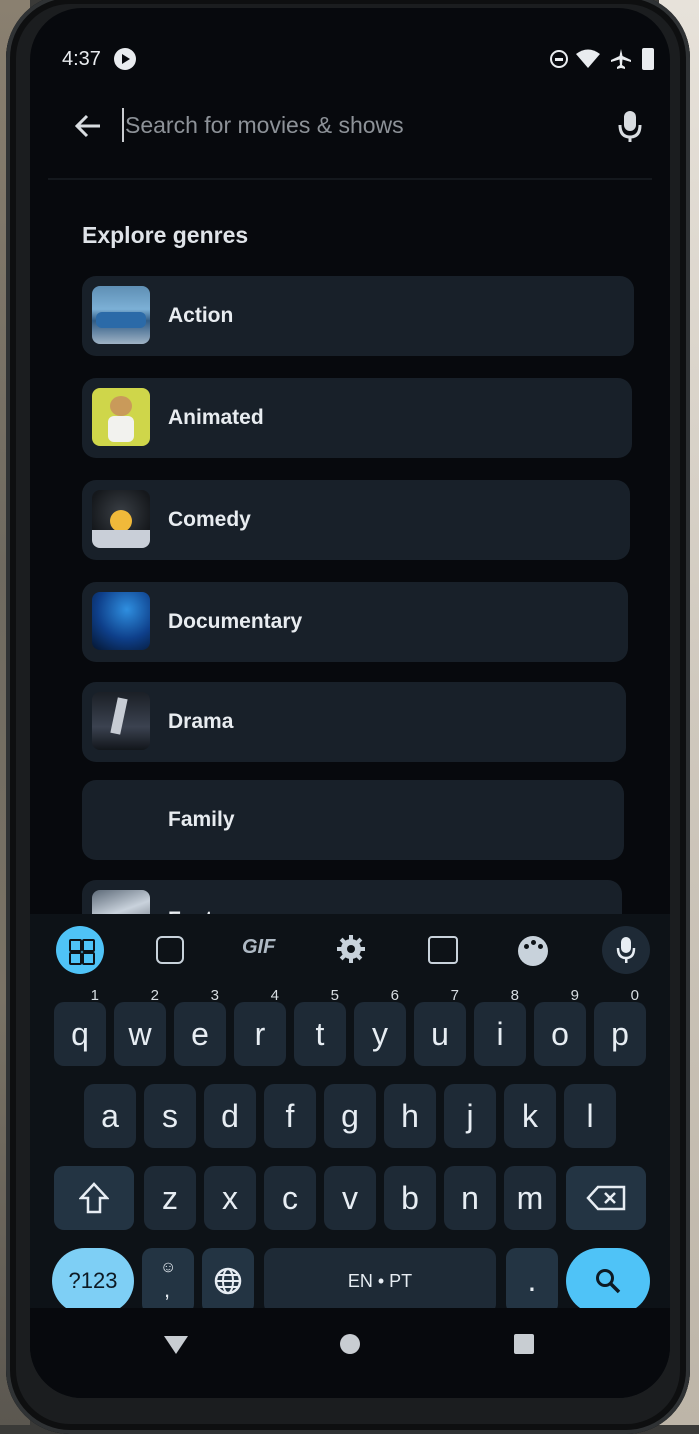 The height and width of the screenshot is (1434, 699). What do you see at coordinates (356, 520) in the screenshot?
I see `genre-card-comedy: Comedy` at bounding box center [356, 520].